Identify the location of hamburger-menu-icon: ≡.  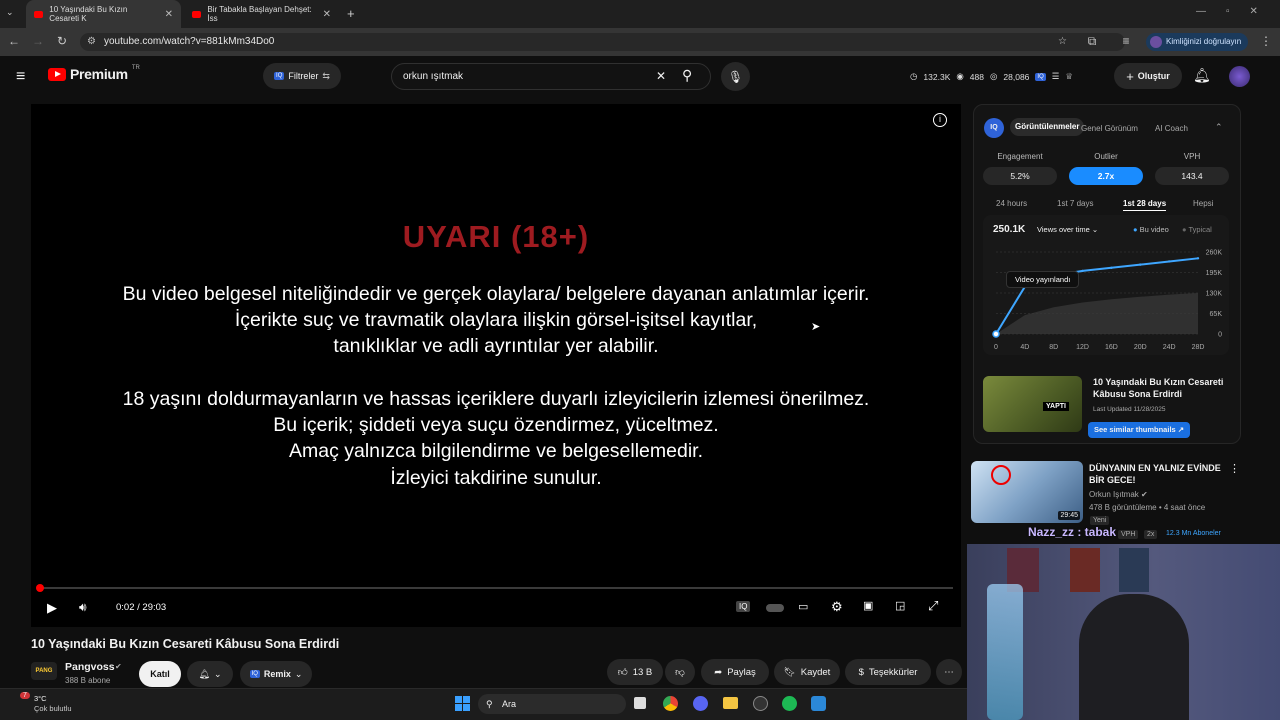
(20, 77).